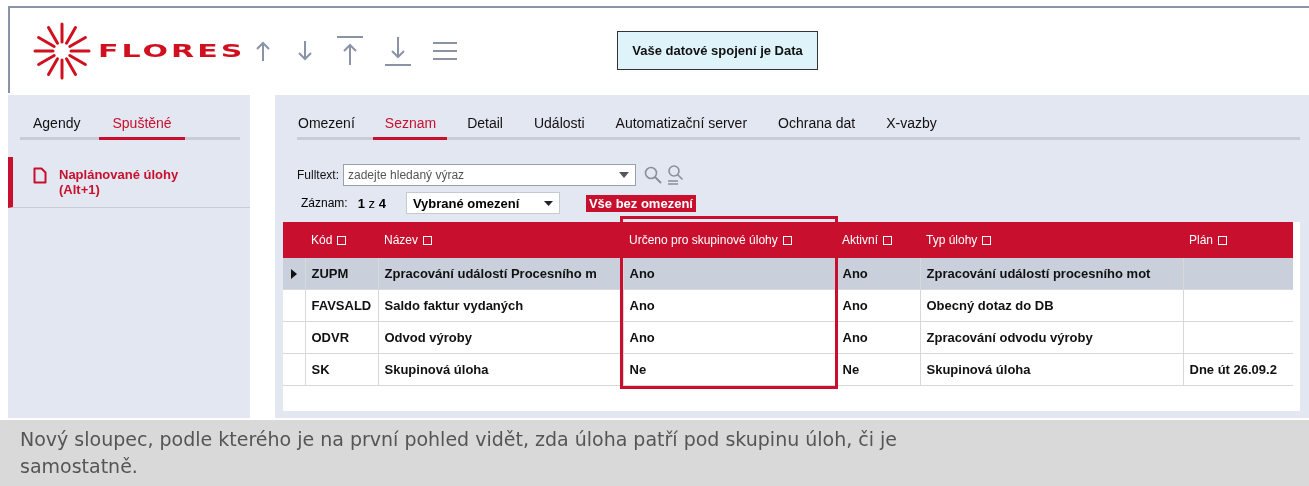 This screenshot has width=1309, height=486. What do you see at coordinates (142, 126) in the screenshot?
I see `sidebar-tab: Spuštěné` at bounding box center [142, 126].